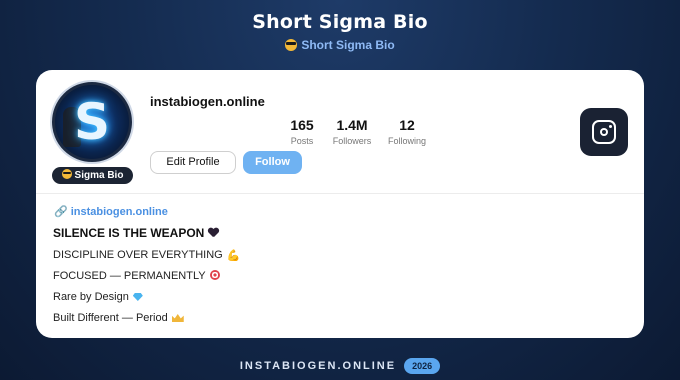 The width and height of the screenshot is (680, 380). What do you see at coordinates (207, 101) in the screenshot?
I see `username: instabiogen.online` at bounding box center [207, 101].